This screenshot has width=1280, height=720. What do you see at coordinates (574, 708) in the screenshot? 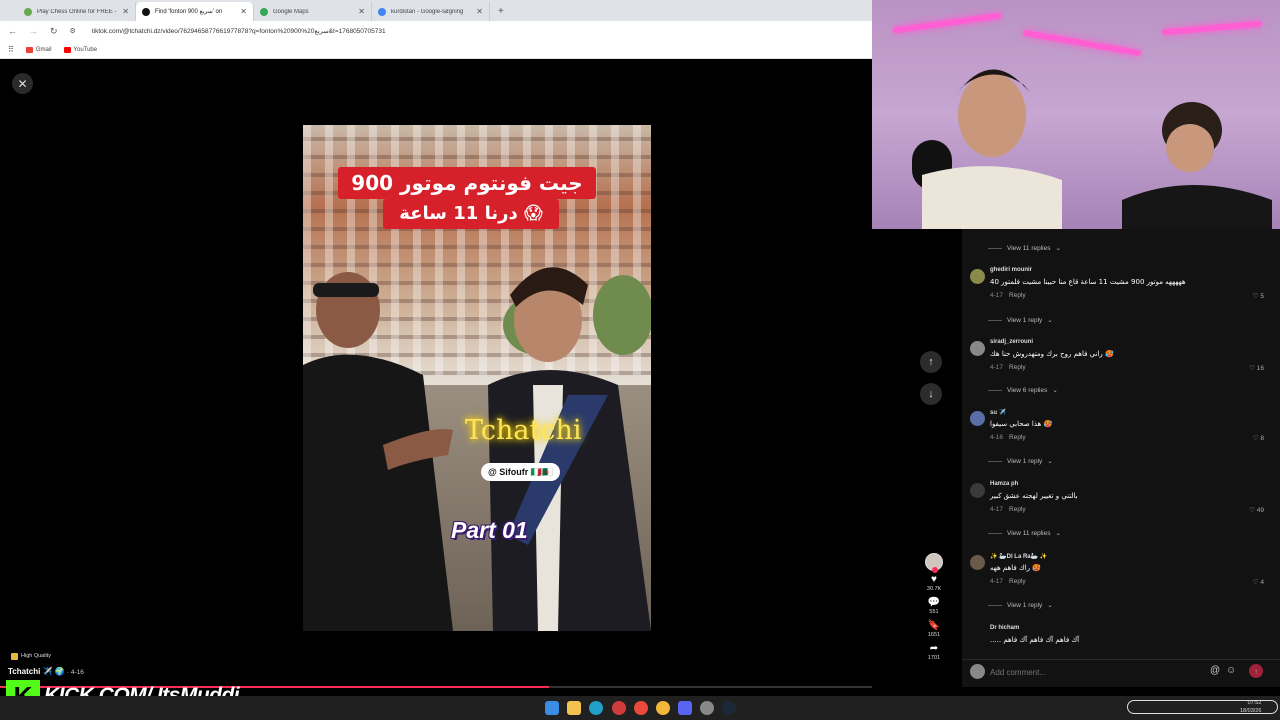
I see `file-explorer-icon` at bounding box center [574, 708].